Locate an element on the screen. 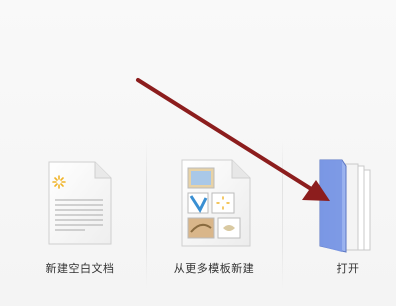  new-from-template-label: 从更多模板新建 is located at coordinates (214, 268).